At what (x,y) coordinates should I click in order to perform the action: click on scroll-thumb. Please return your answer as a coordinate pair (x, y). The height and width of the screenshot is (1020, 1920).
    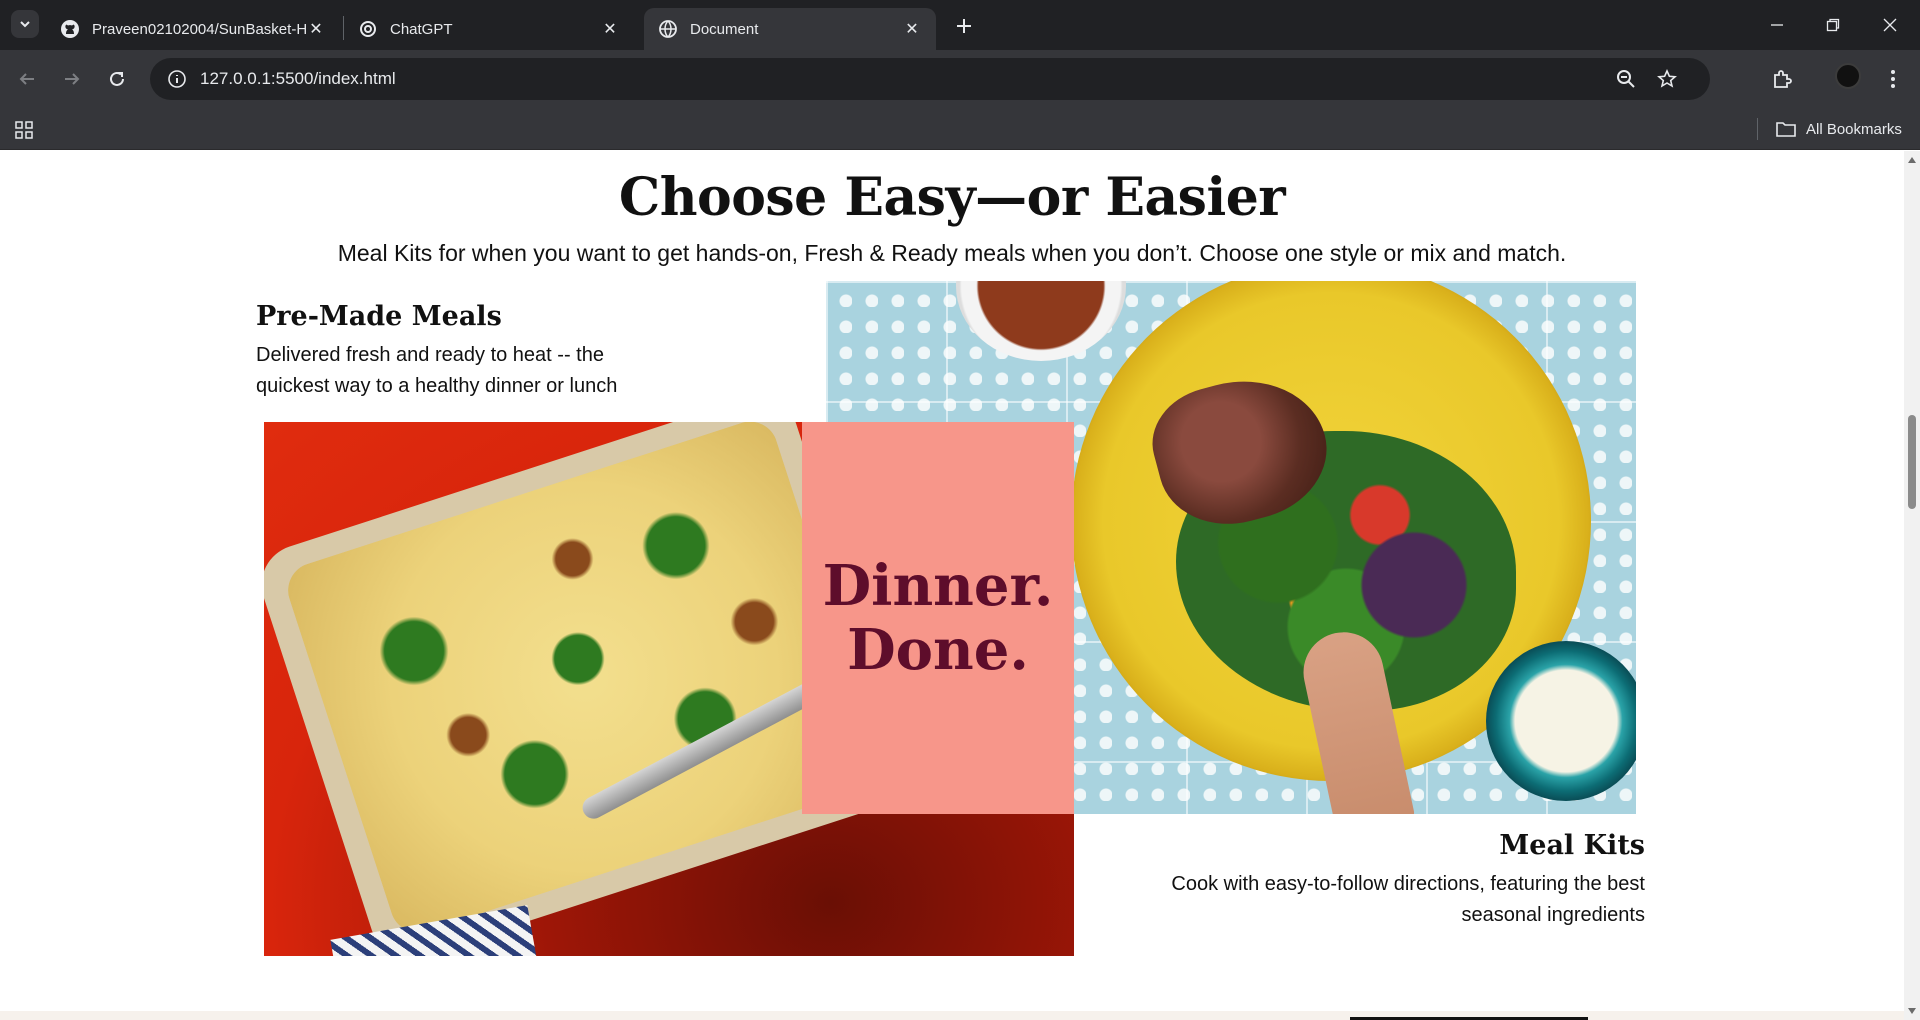
    Looking at the image, I should click on (1912, 462).